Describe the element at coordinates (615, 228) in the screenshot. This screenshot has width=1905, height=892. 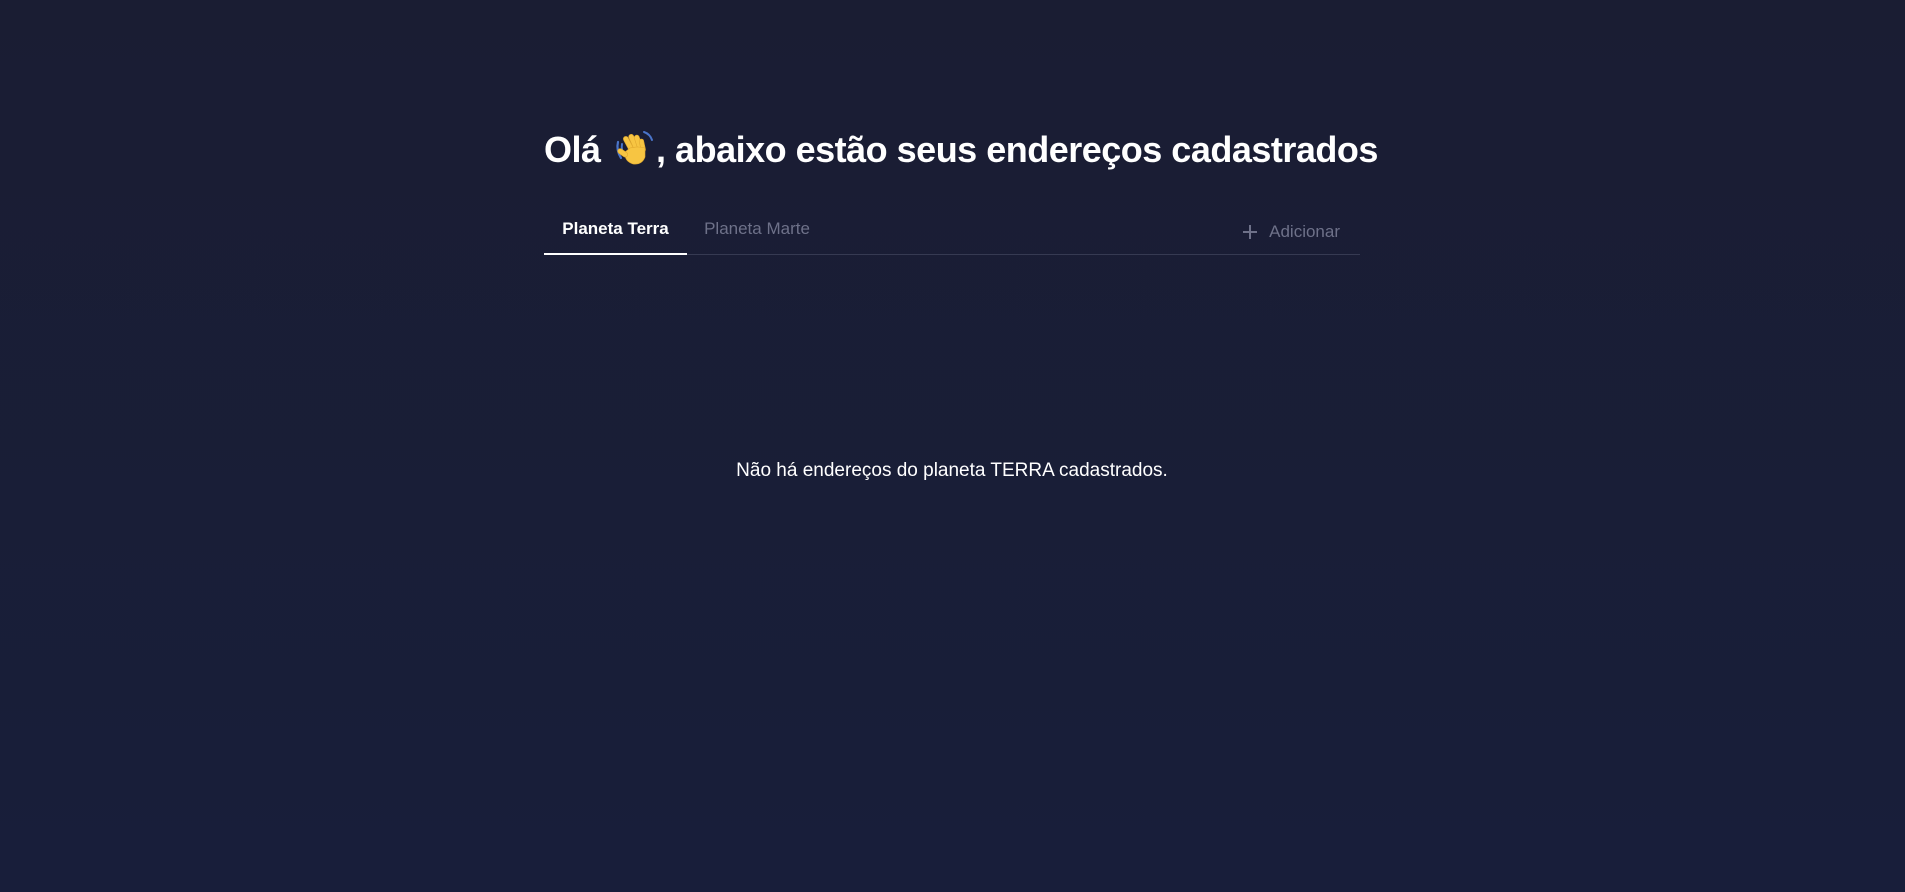
I see `tab-label: Planeta Terra` at that location.